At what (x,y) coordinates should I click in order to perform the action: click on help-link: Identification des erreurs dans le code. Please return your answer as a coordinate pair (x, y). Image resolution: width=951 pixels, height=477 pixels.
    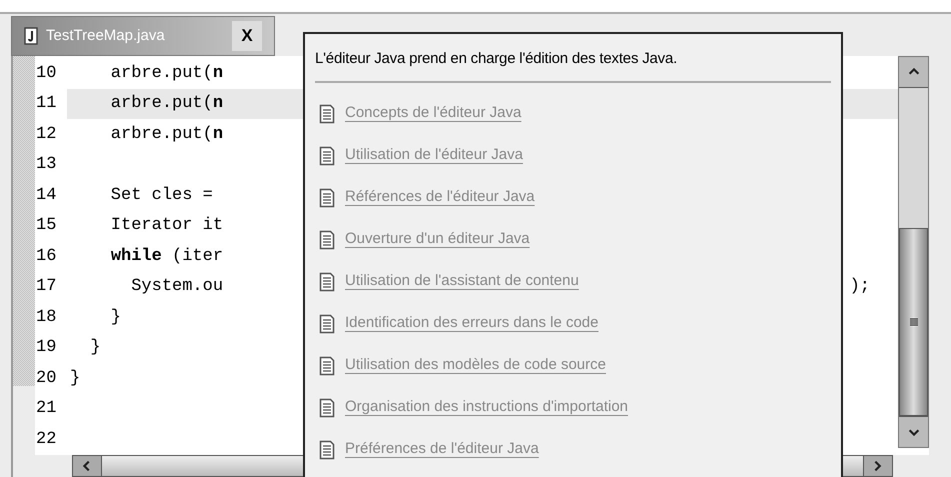
    Looking at the image, I should click on (471, 323).